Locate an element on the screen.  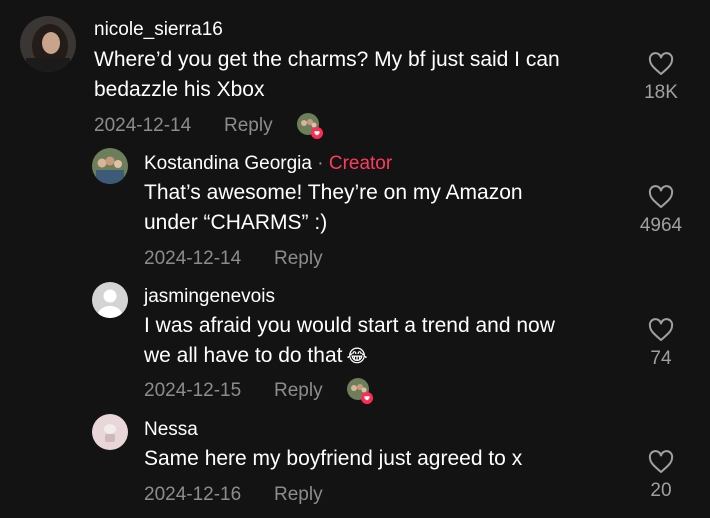
comment-text: Same here my boyfriend just agreed to x is located at coordinates (384, 459).